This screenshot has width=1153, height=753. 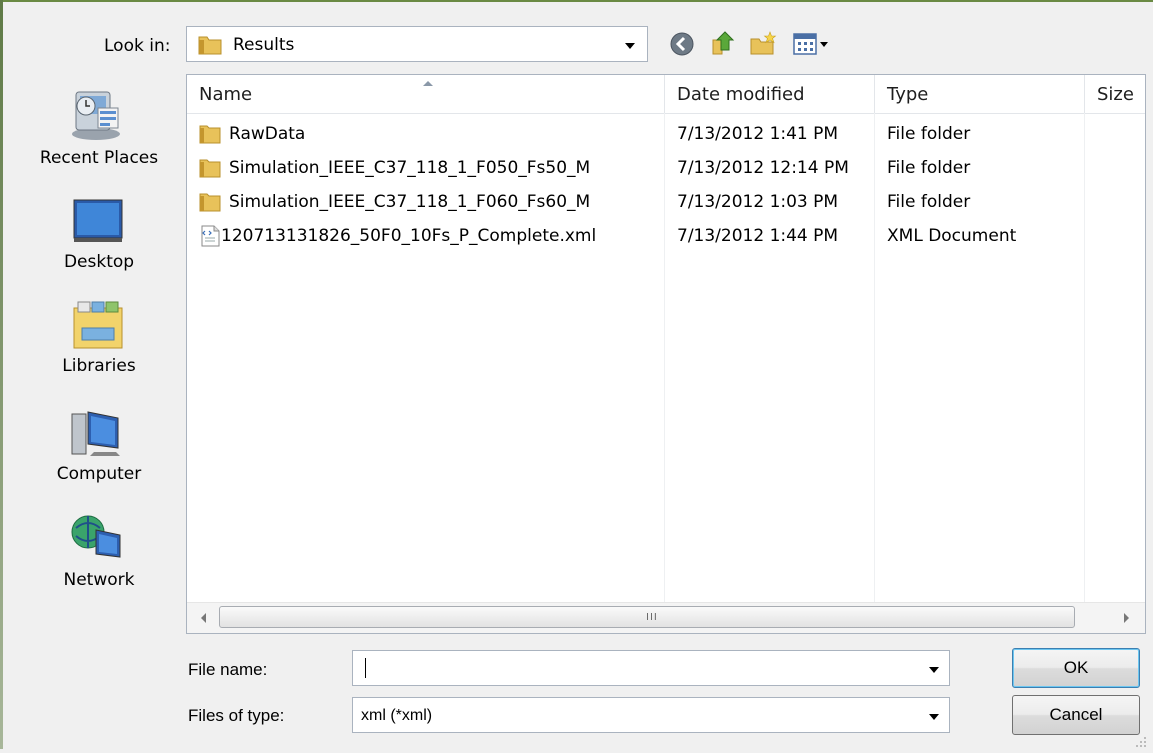 What do you see at coordinates (682, 44) in the screenshot?
I see `back-icon` at bounding box center [682, 44].